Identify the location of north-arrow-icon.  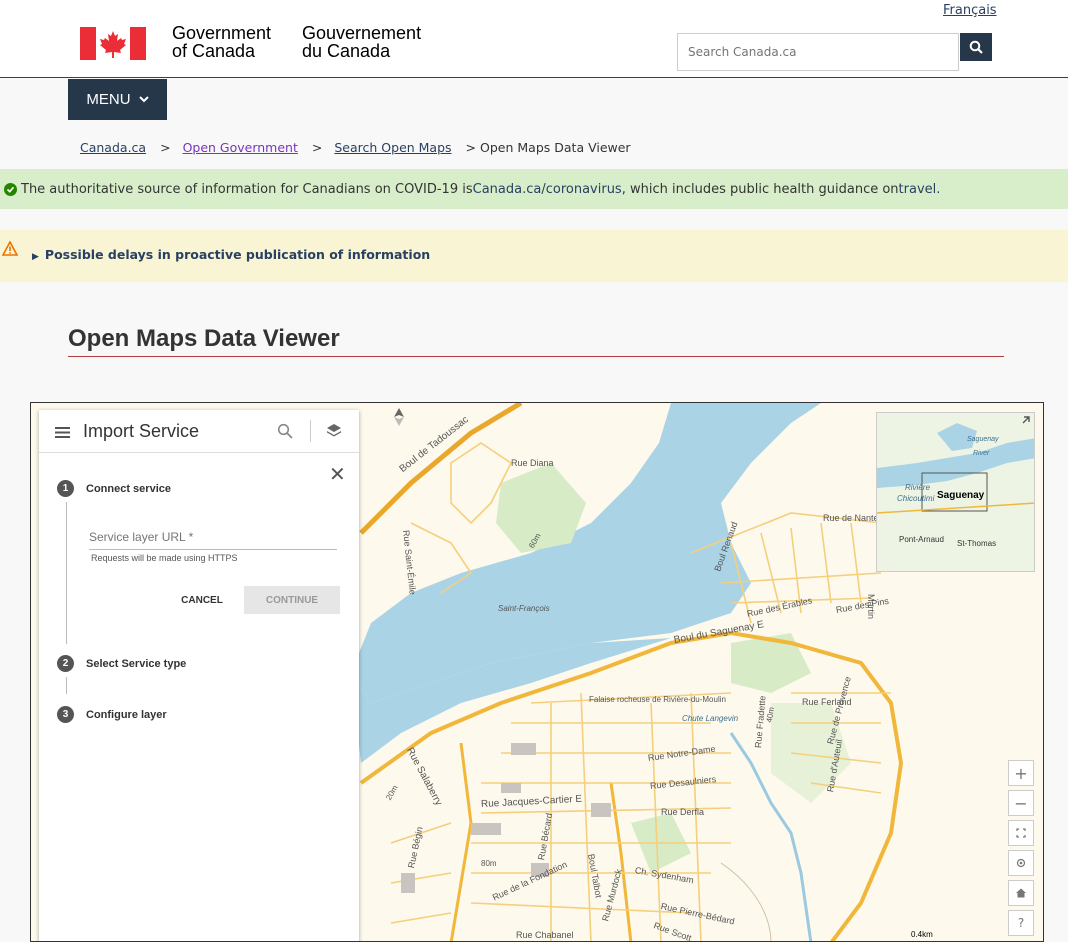
(399, 417).